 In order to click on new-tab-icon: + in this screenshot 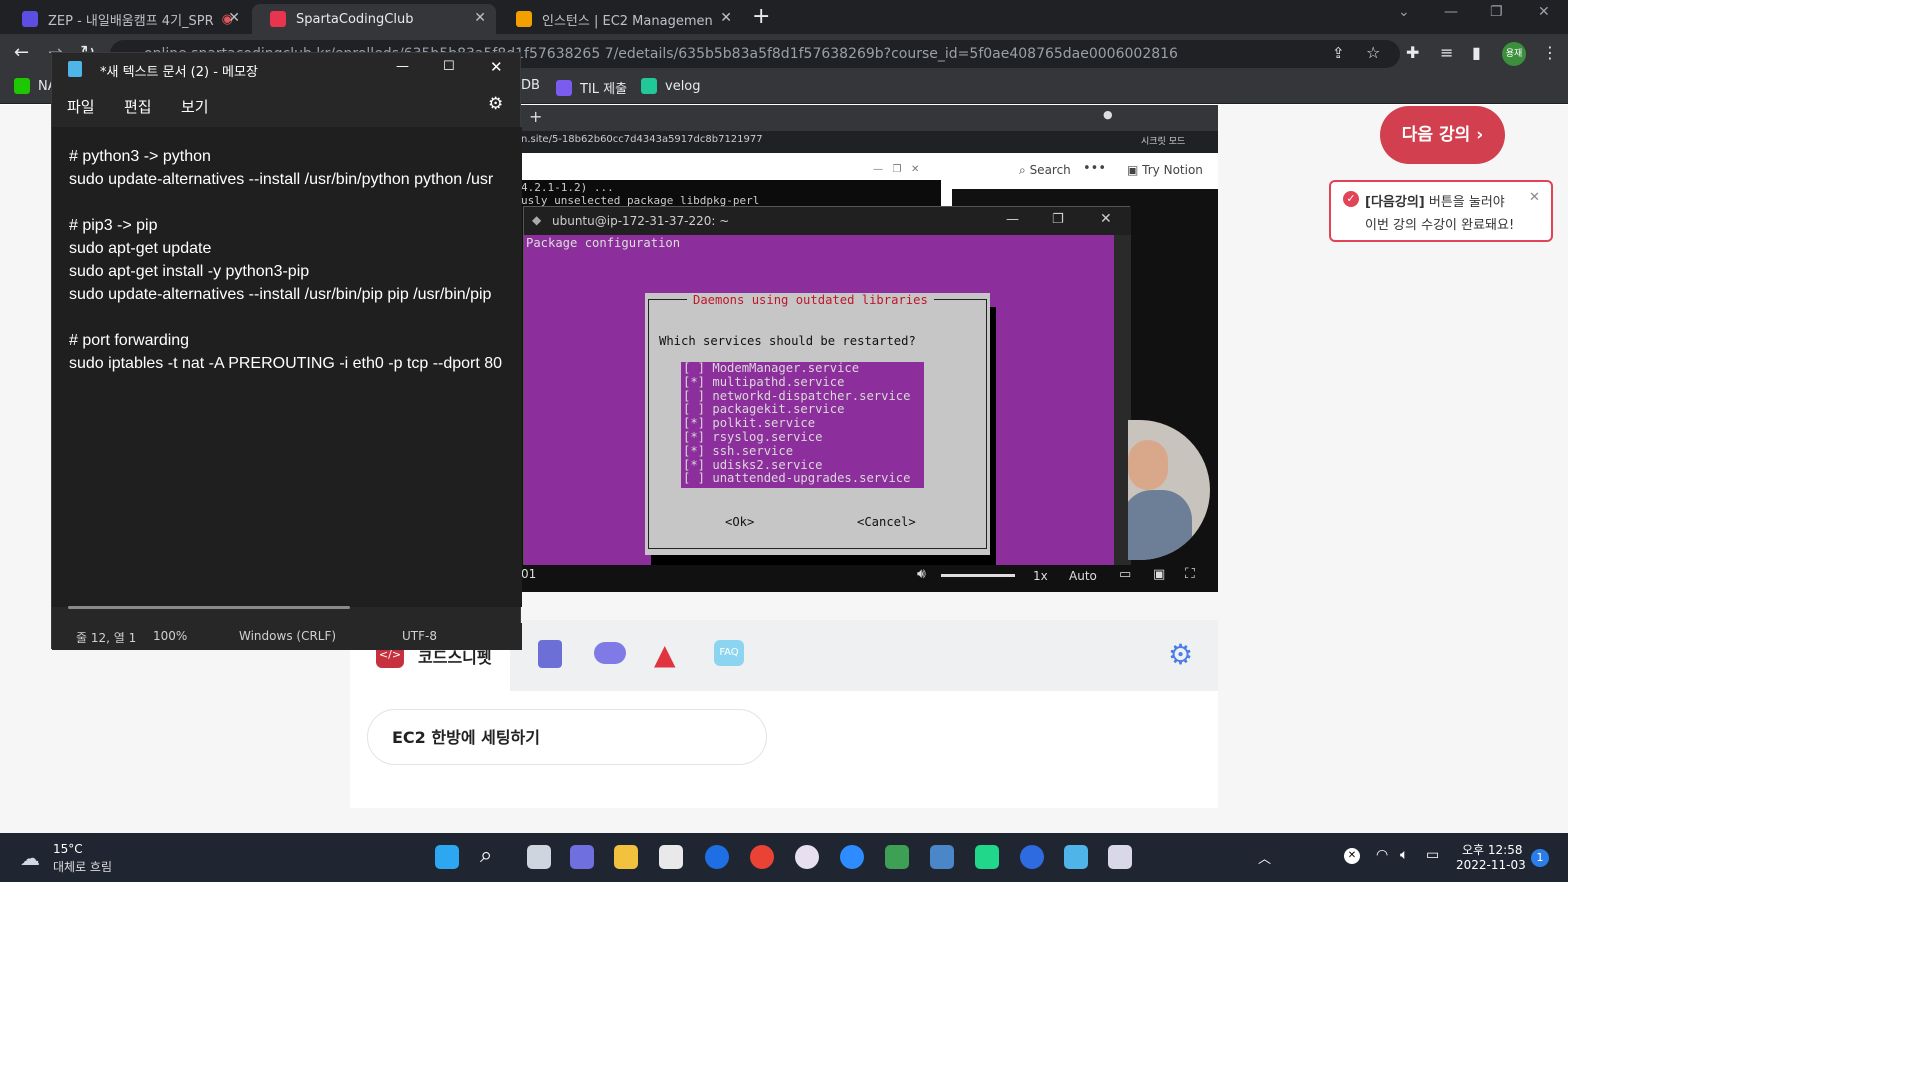, I will do `click(761, 16)`.